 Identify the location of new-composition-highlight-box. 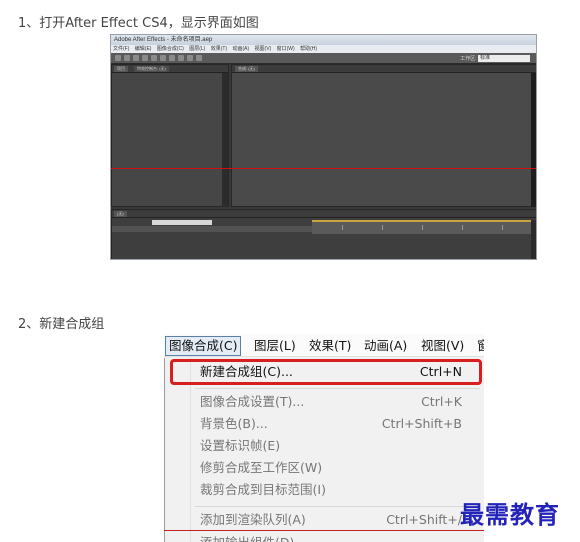
(326, 372).